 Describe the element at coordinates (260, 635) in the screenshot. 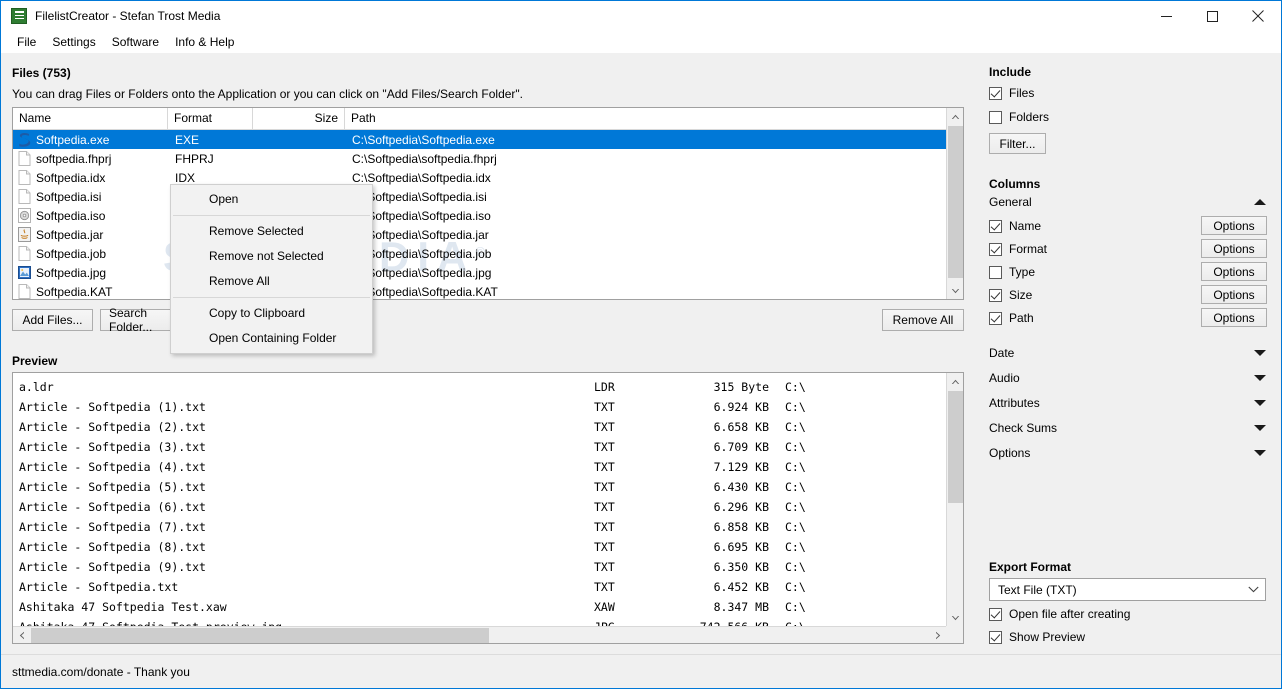

I see `preview-hscroll-thumb` at that location.